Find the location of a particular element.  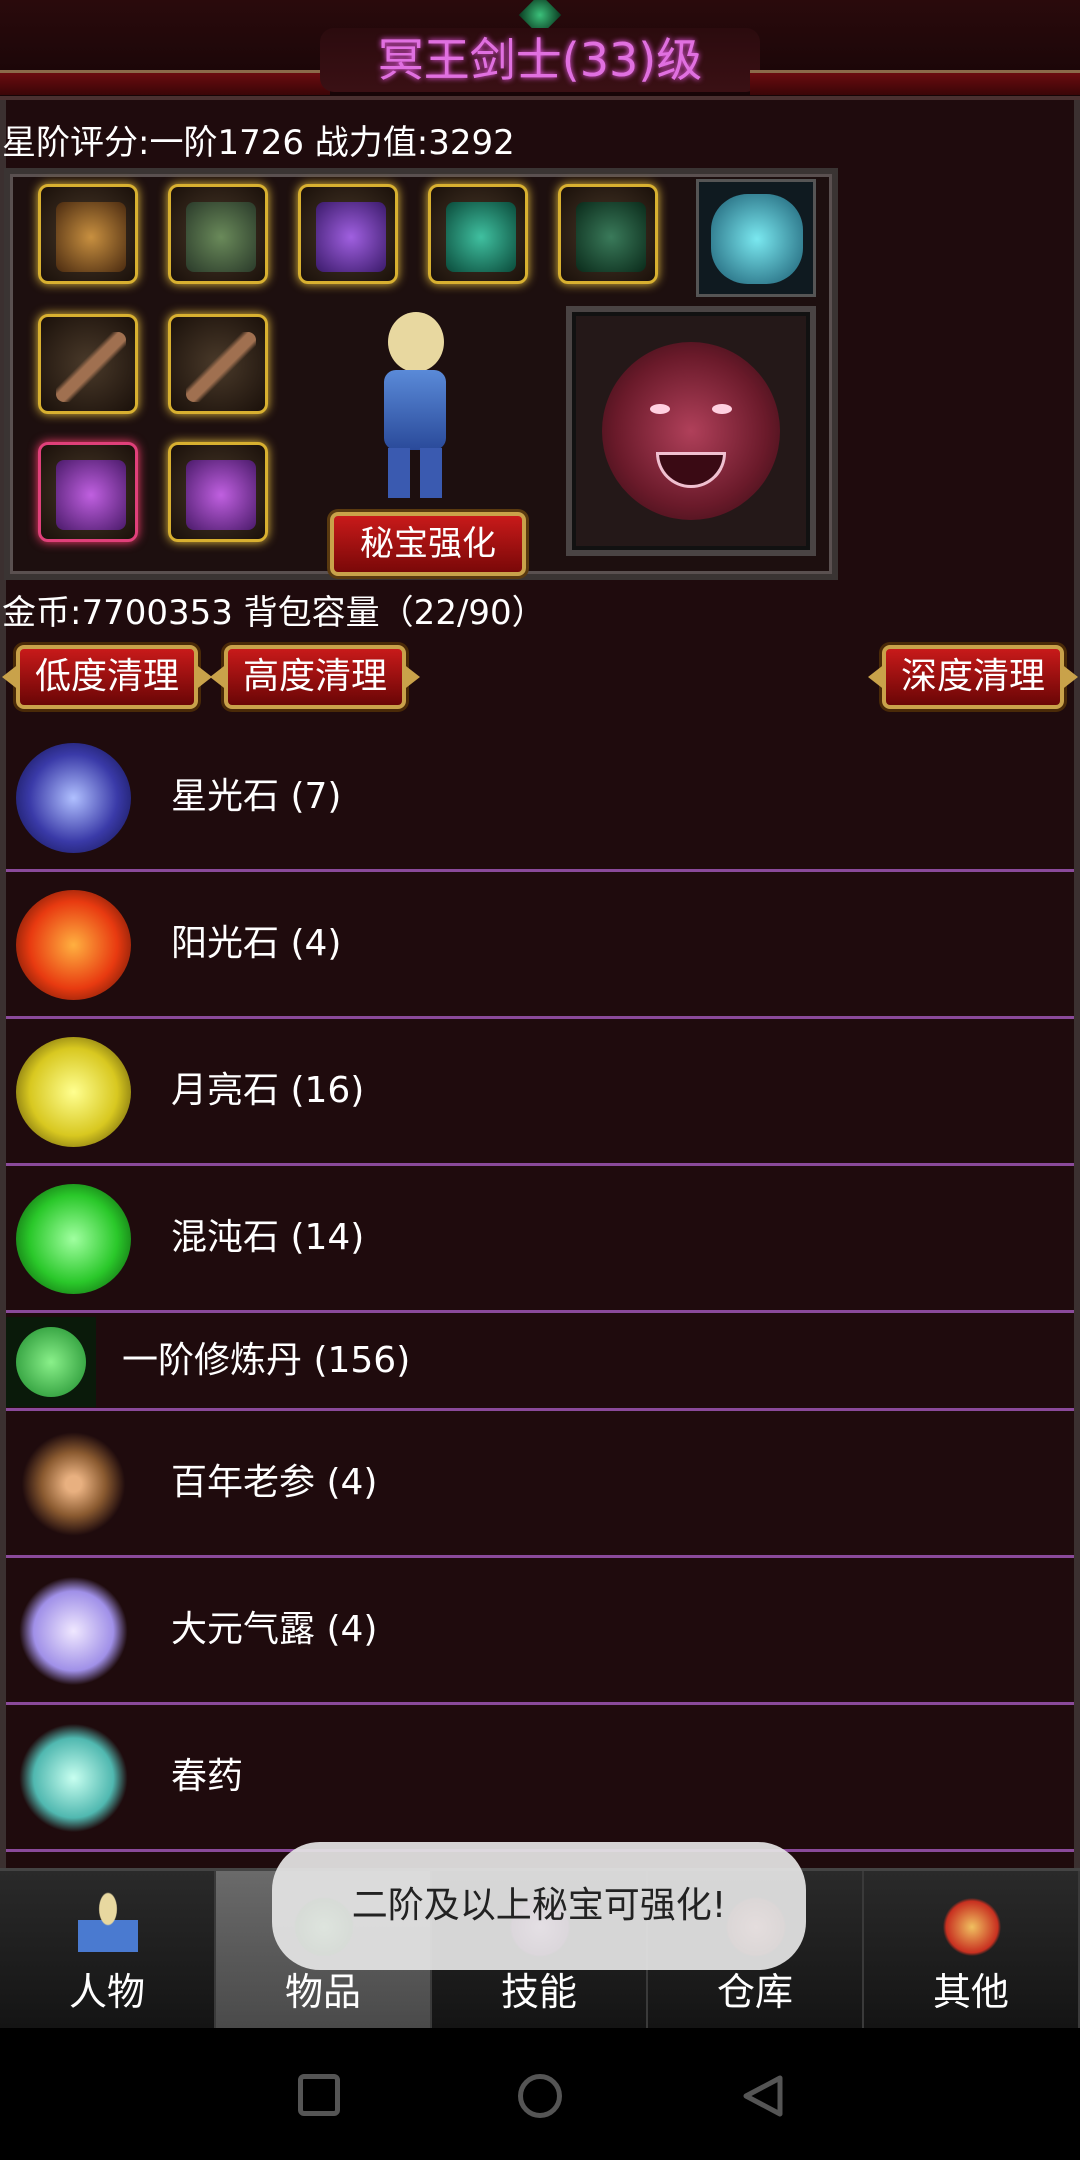

armor-icon is located at coordinates (221, 237).